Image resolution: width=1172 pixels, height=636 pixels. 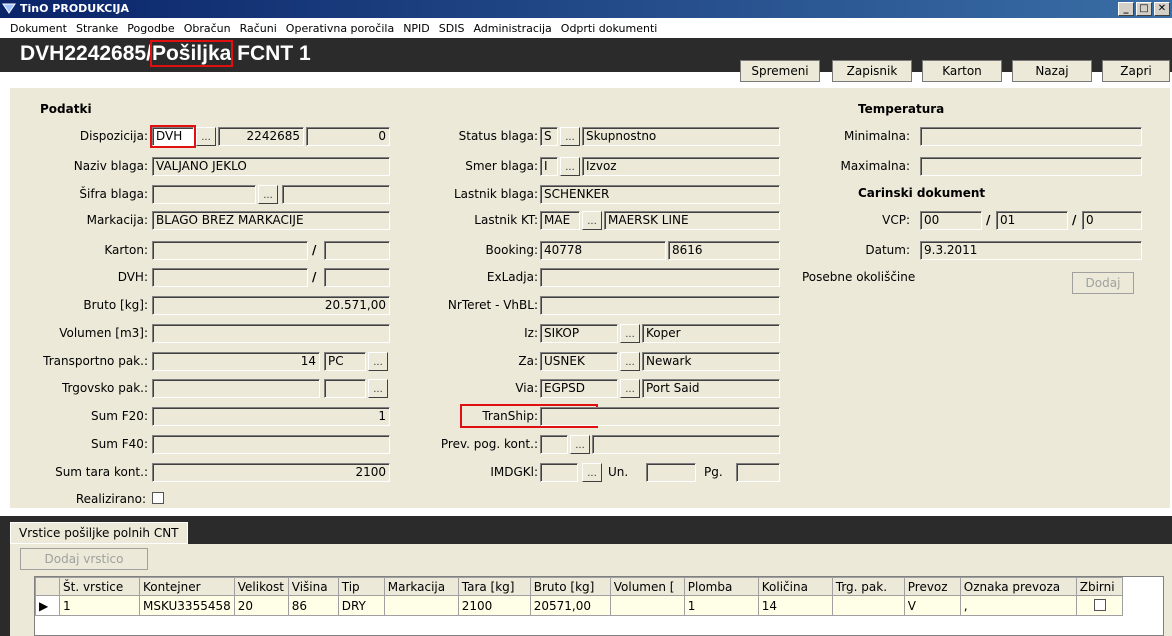 I want to click on cell-kolicina: 14, so click(x=795, y=605).